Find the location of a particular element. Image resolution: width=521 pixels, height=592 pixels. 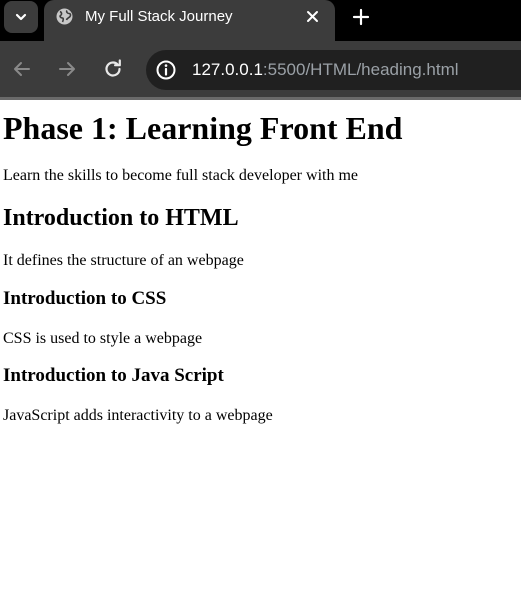

chevron-down-icon is located at coordinates (21, 17).